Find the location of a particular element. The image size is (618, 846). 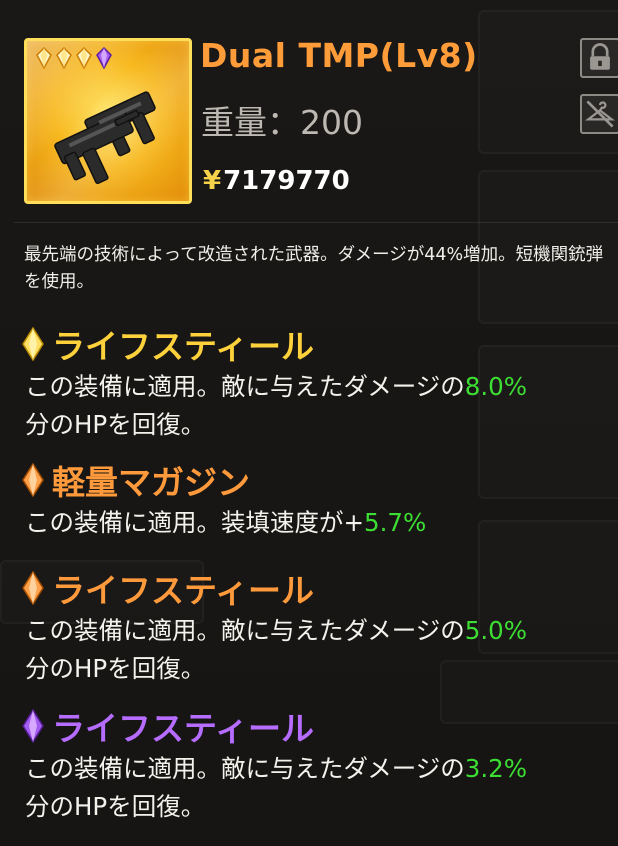

perk-3: ライフスティール この装備に適用。敵に与えたダメージの5.0% 分のHPを回復。 is located at coordinates (320, 626).